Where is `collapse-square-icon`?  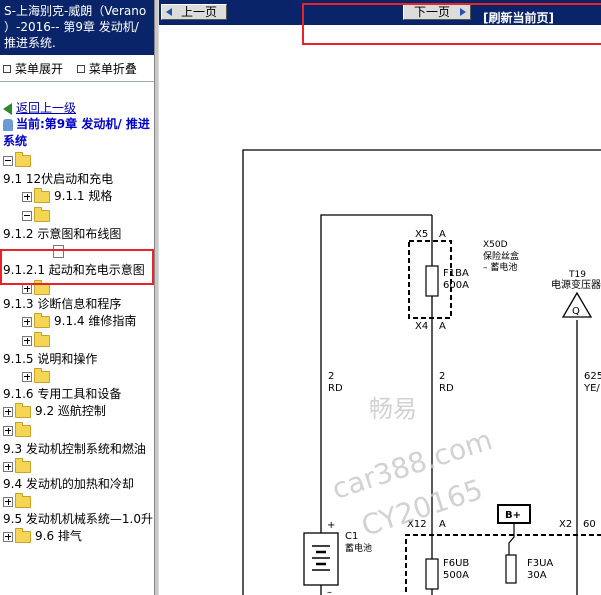
collapse-square-icon is located at coordinates (80, 69).